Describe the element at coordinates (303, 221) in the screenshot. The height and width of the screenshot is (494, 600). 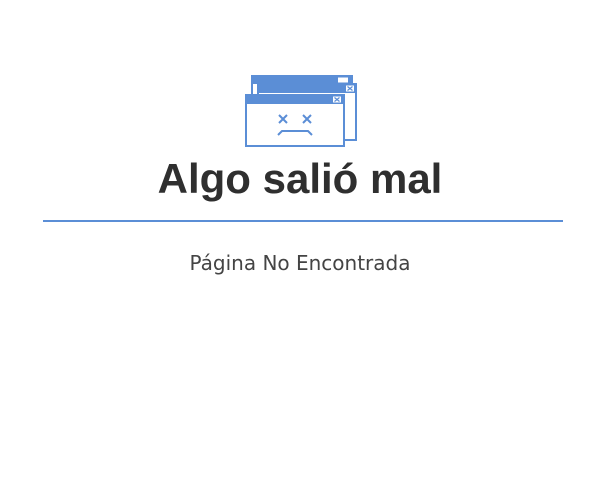
I see `title-divider` at that location.